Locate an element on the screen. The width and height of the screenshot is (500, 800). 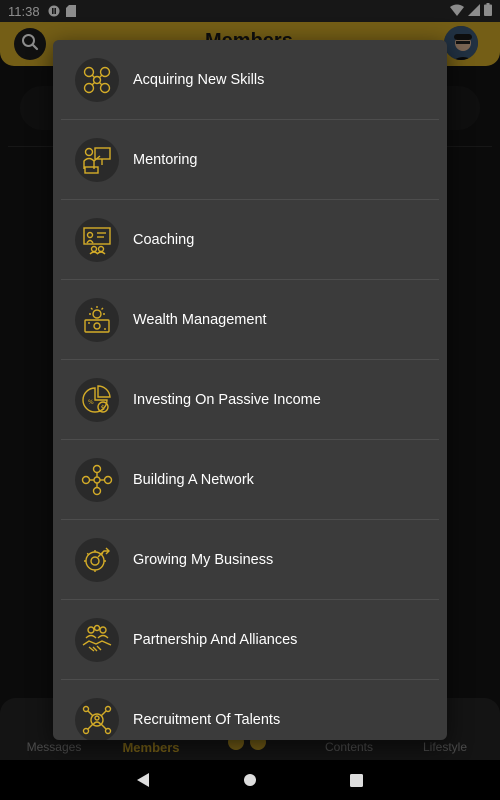
mentoring-icon is located at coordinates (97, 159).